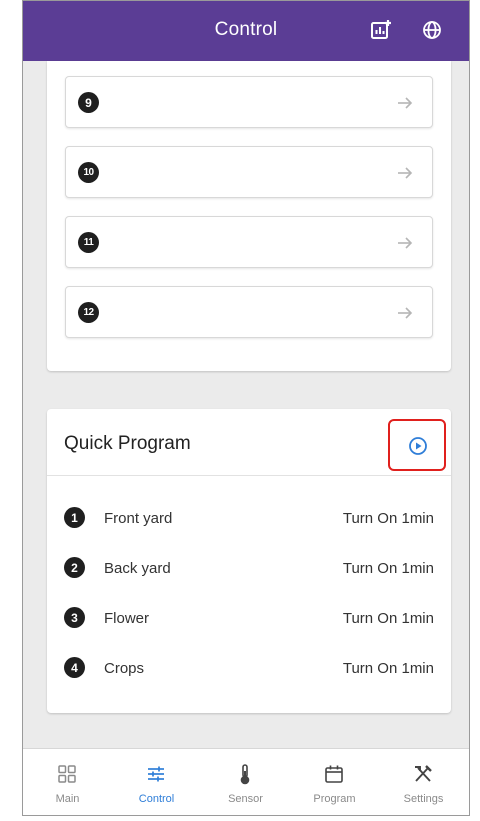 Image resolution: width=480 pixels, height=821 pixels. What do you see at coordinates (245, 799) in the screenshot?
I see `nav-label-sensor: Sensor` at bounding box center [245, 799].